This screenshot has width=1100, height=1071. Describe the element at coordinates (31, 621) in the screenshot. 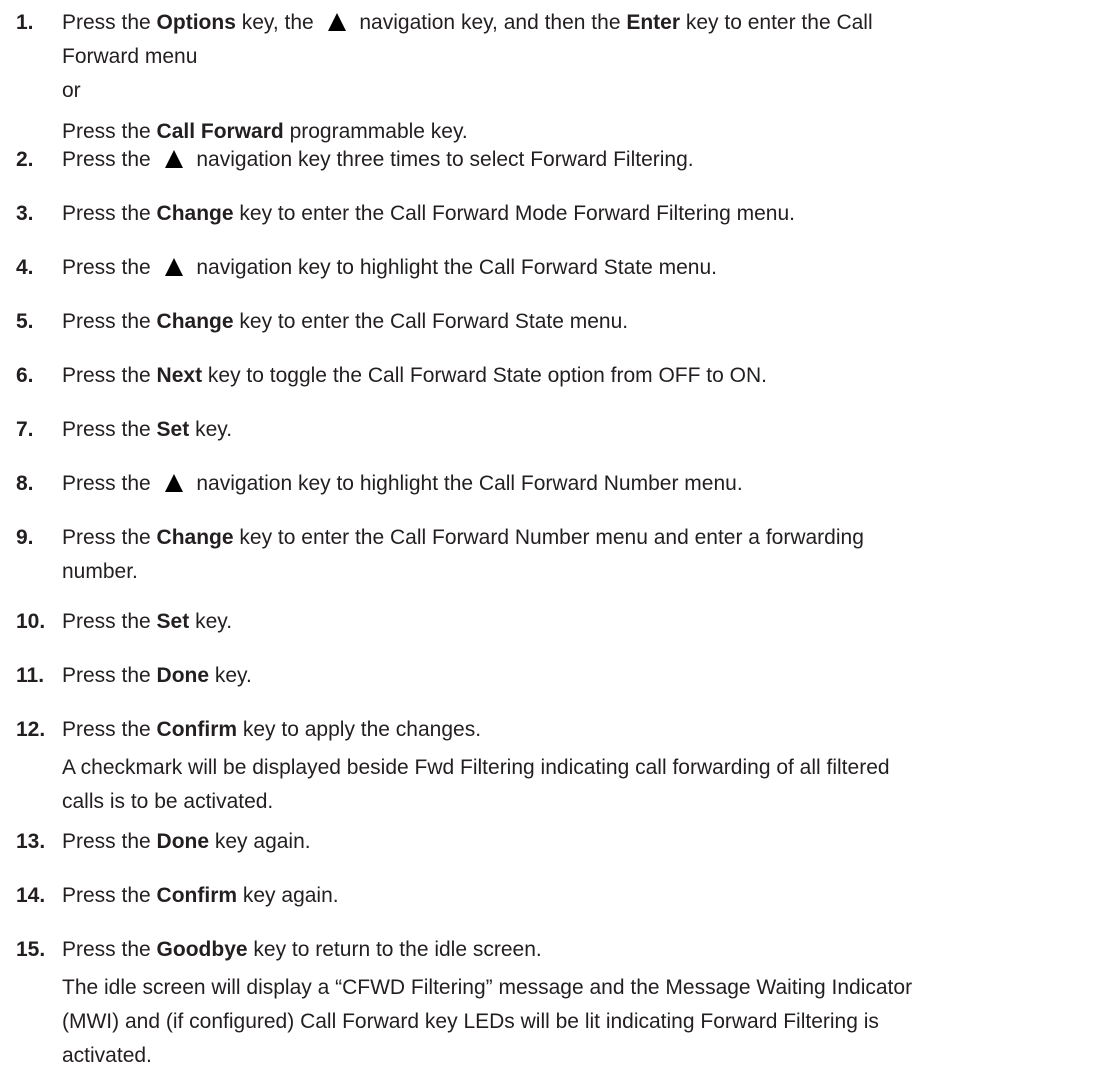

I see `step-number: 10.` at that location.